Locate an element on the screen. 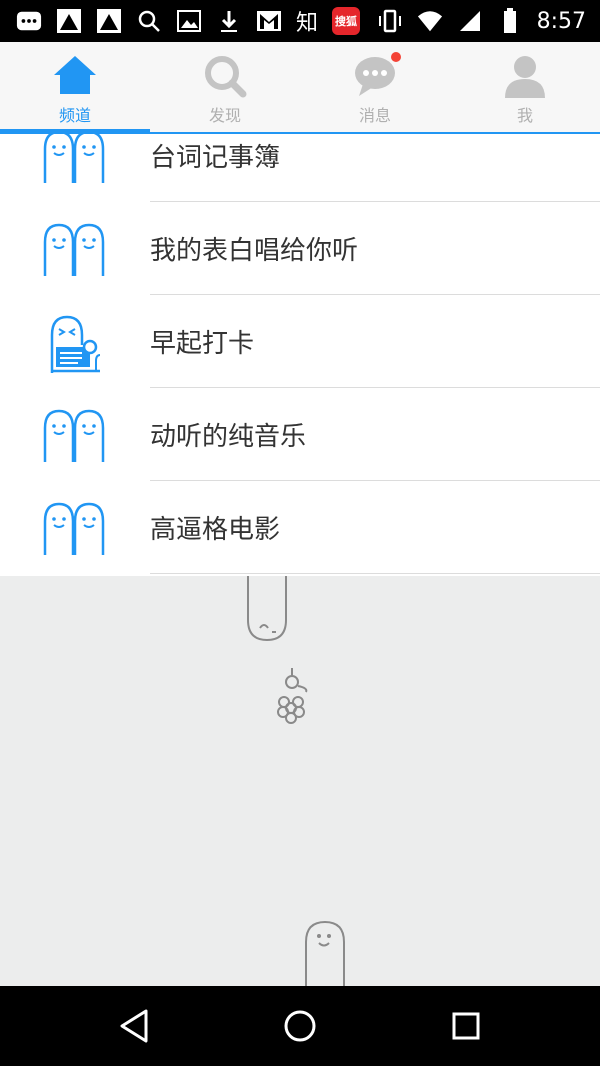 The width and height of the screenshot is (600, 1066). channel-name: 早起打卡 is located at coordinates (202, 344).